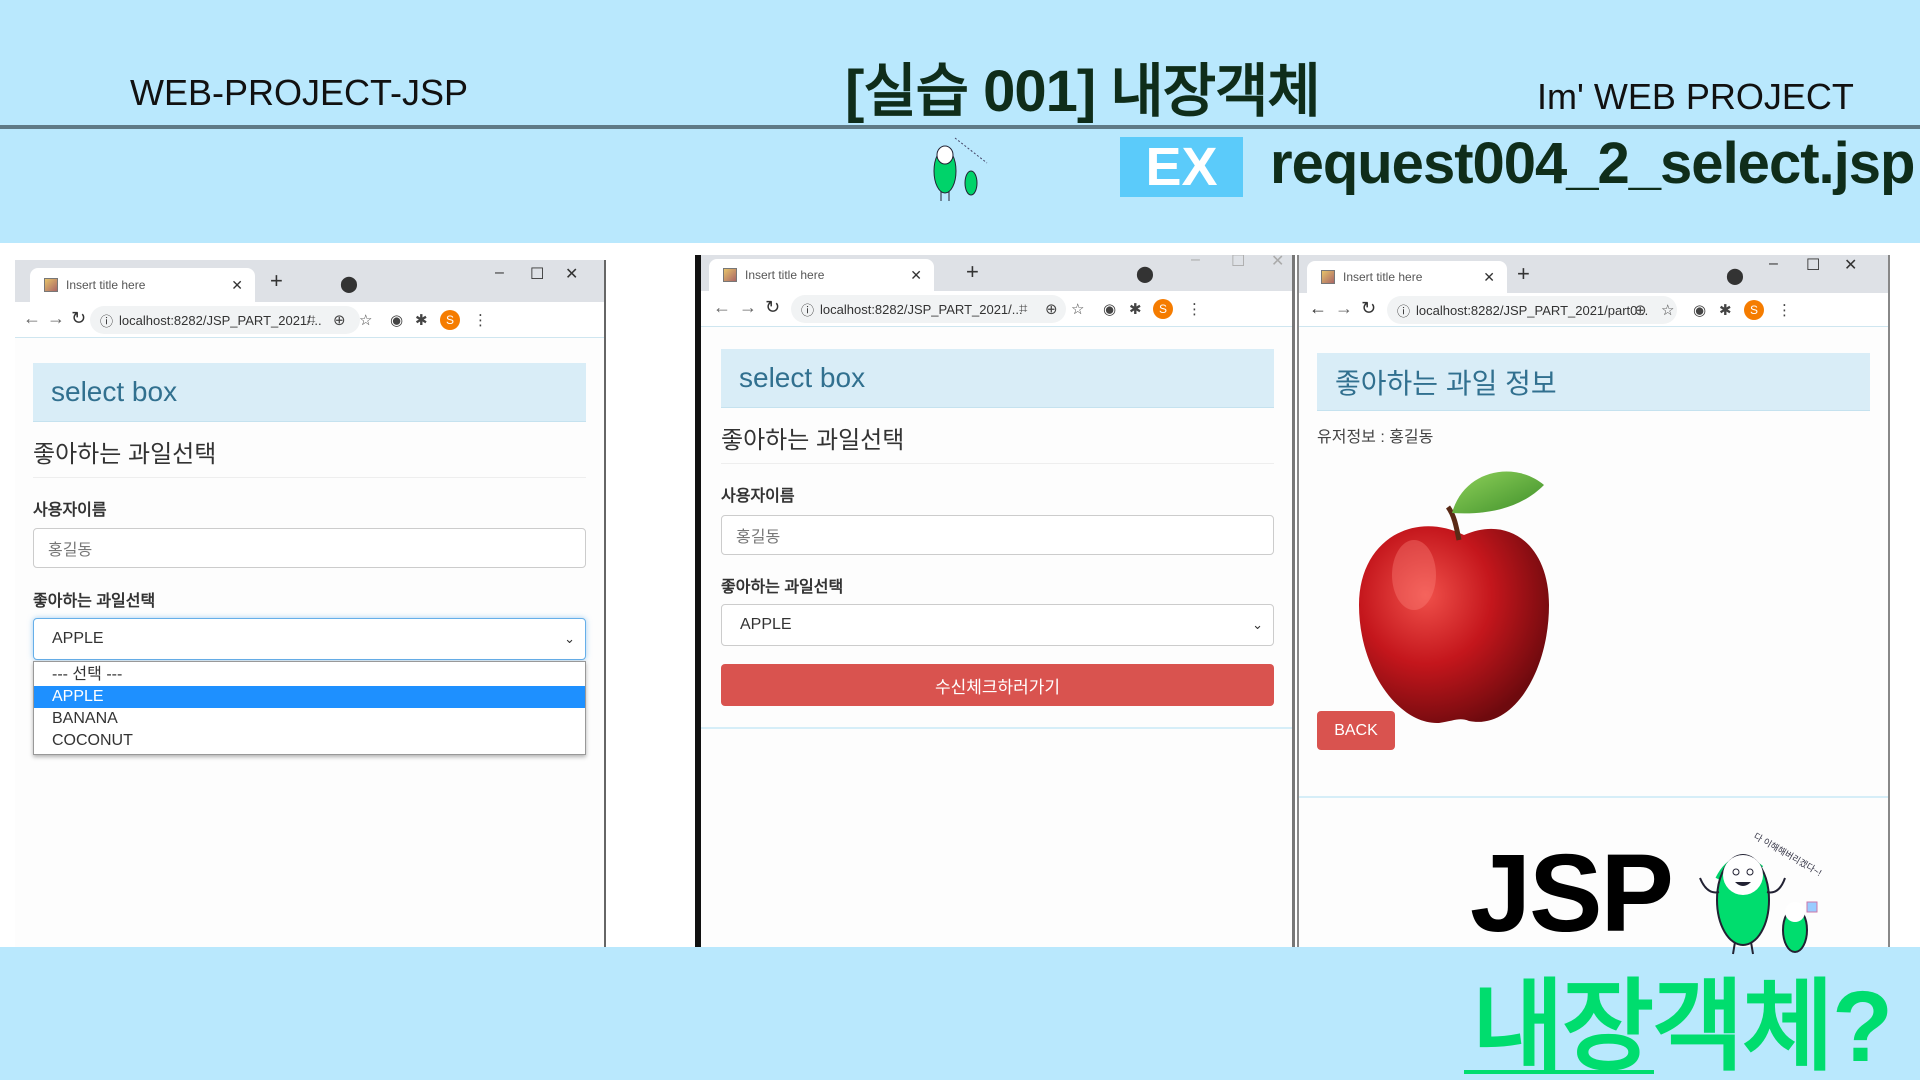 Image resolution: width=1920 pixels, height=1090 pixels. What do you see at coordinates (309, 697) in the screenshot?
I see `option-apple: APPLE` at bounding box center [309, 697].